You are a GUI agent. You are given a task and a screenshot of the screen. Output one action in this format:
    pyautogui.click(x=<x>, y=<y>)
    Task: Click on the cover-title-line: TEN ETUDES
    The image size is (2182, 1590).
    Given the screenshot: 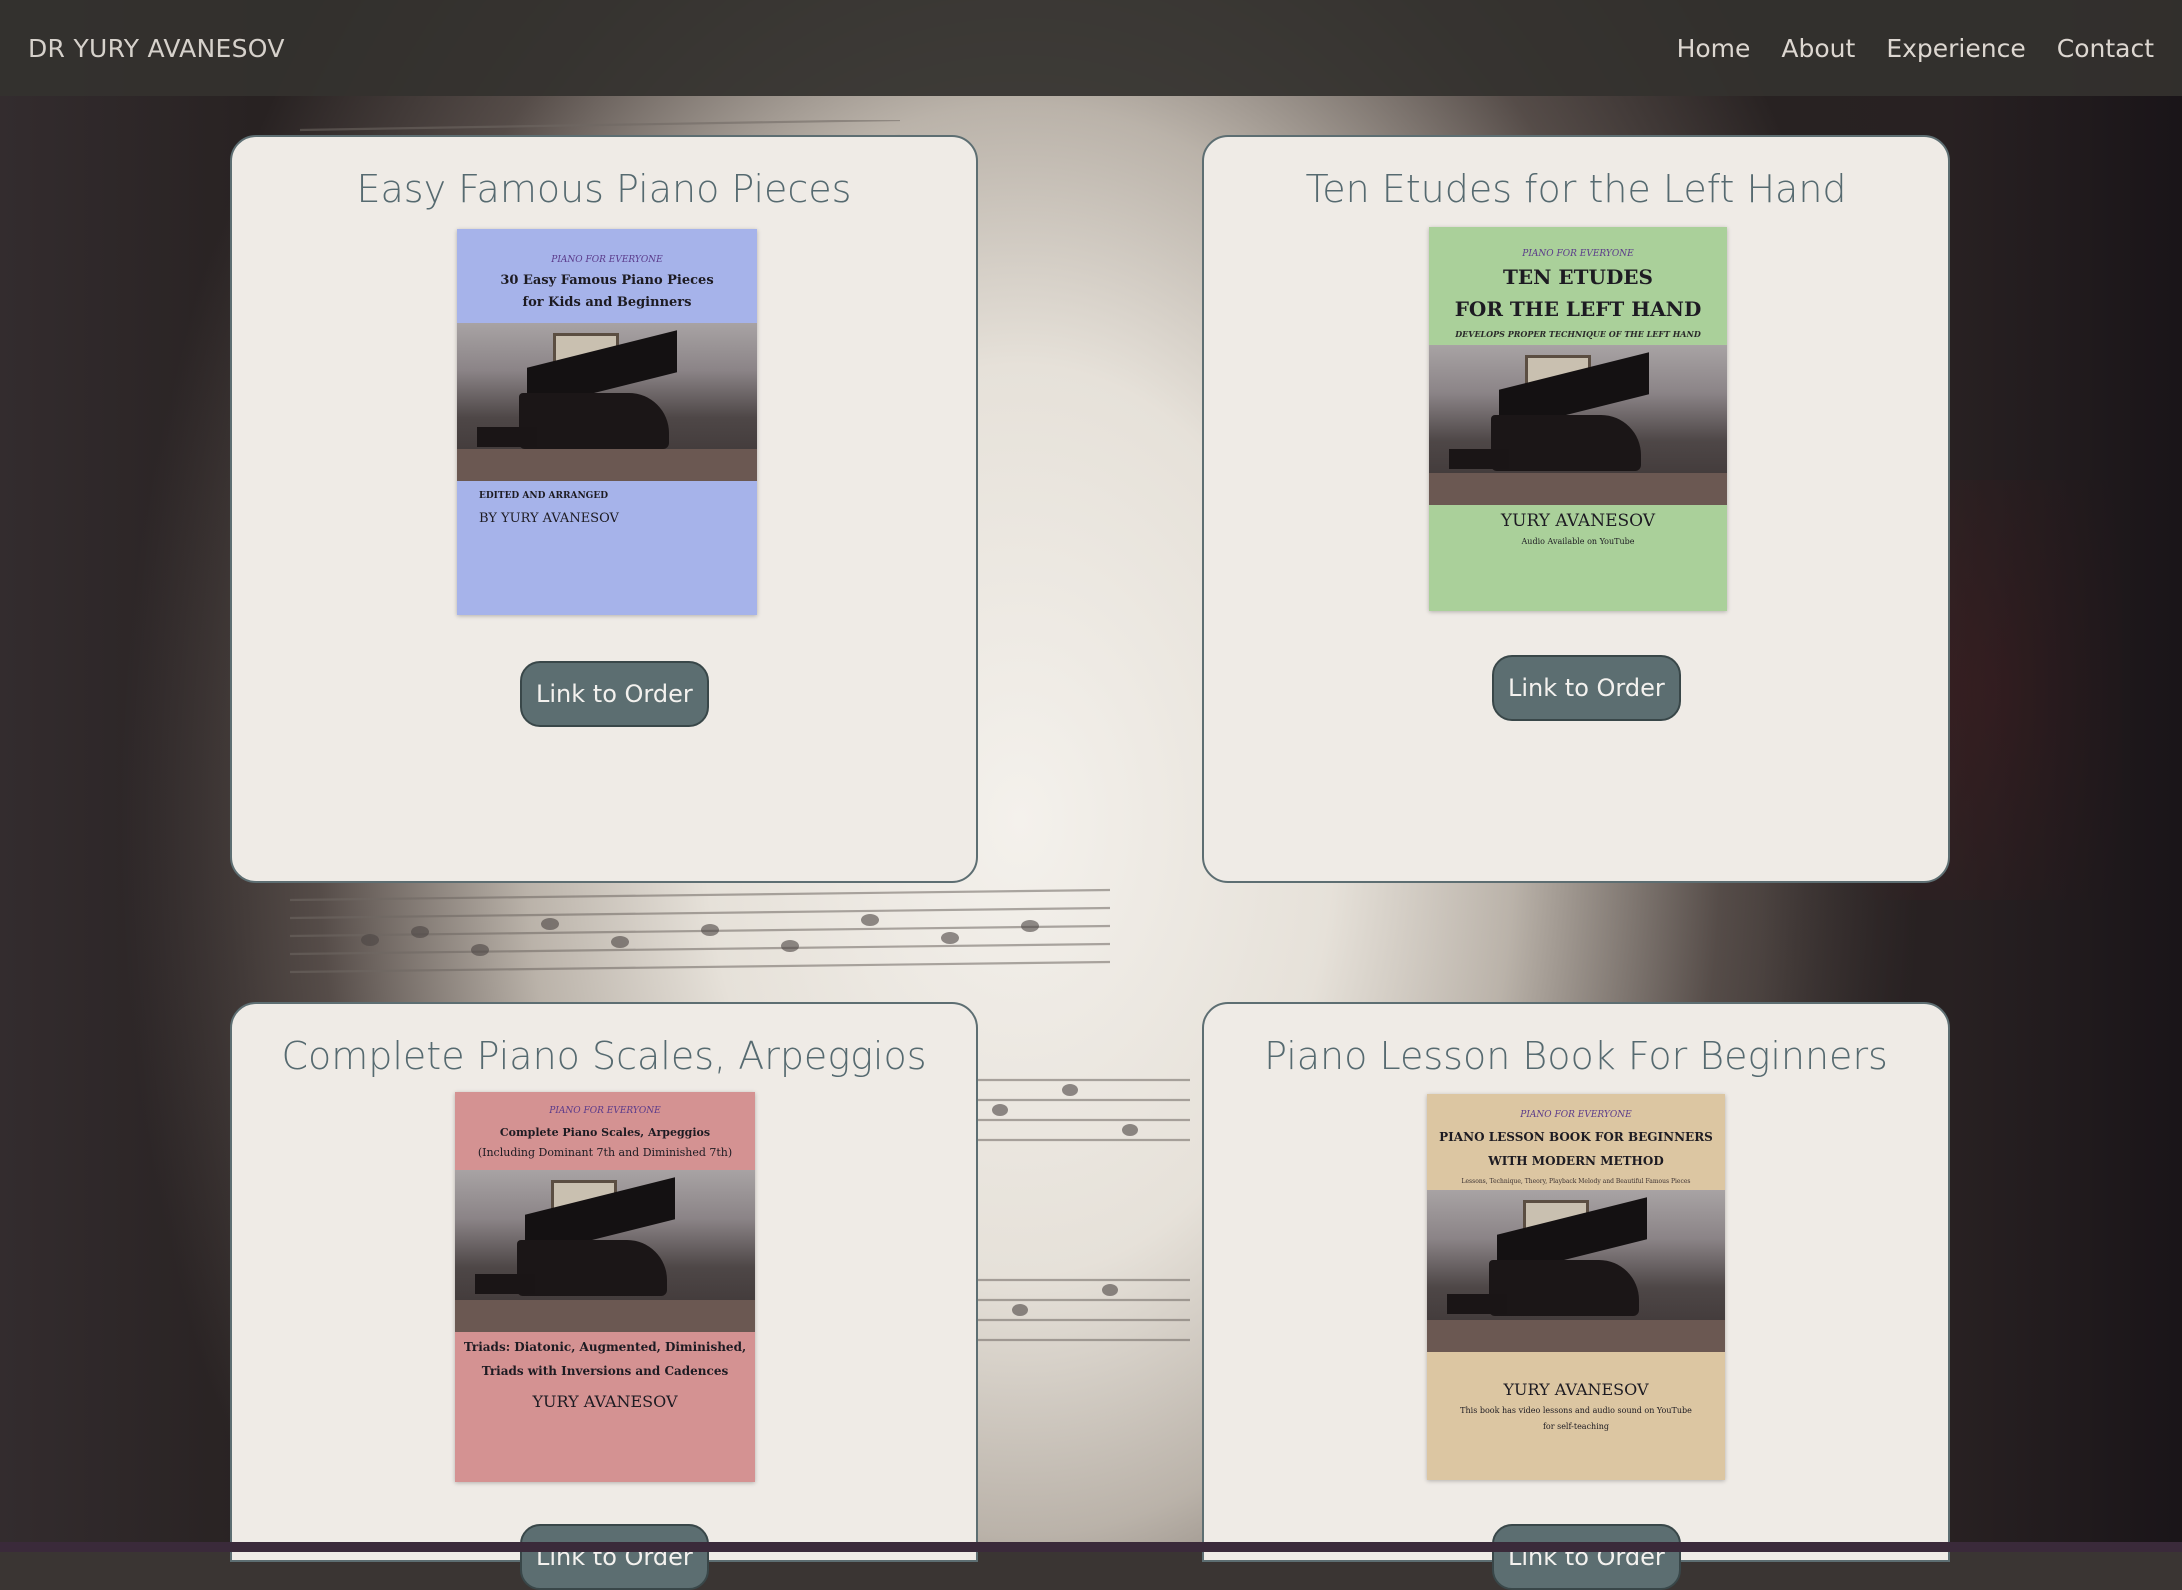 What is the action you would take?
    pyautogui.click(x=1578, y=277)
    